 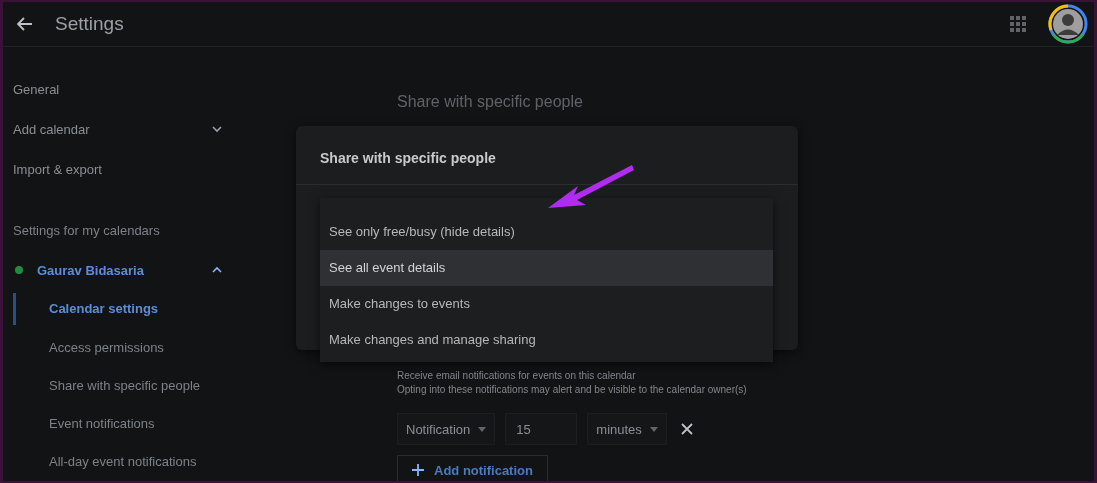 What do you see at coordinates (546, 268) in the screenshot?
I see `menu-option: See all event details` at bounding box center [546, 268].